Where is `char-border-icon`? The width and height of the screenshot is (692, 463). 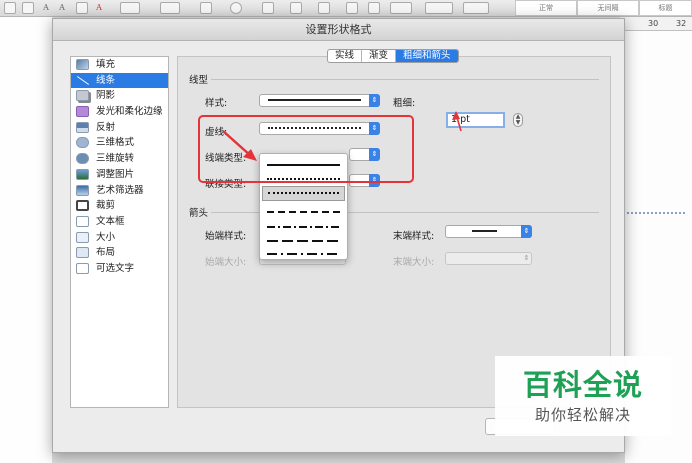 char-border-icon is located at coordinates (206, 8).